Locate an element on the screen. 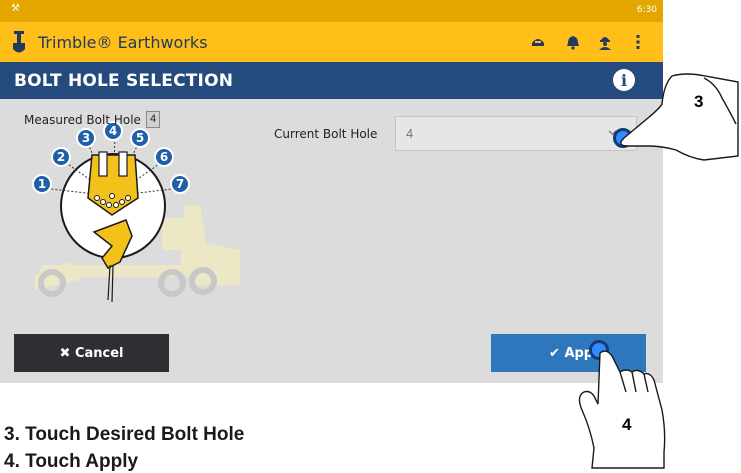 This screenshot has width=741, height=473. instruction-step-3: 3. Touch Desired Bolt Hole is located at coordinates (124, 434).